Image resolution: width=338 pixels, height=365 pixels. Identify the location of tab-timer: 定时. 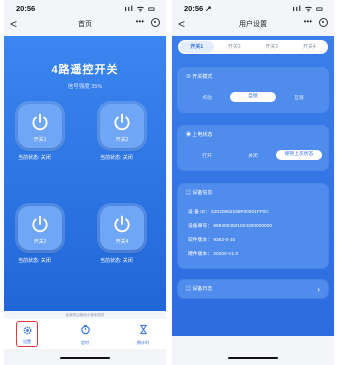
(85, 334).